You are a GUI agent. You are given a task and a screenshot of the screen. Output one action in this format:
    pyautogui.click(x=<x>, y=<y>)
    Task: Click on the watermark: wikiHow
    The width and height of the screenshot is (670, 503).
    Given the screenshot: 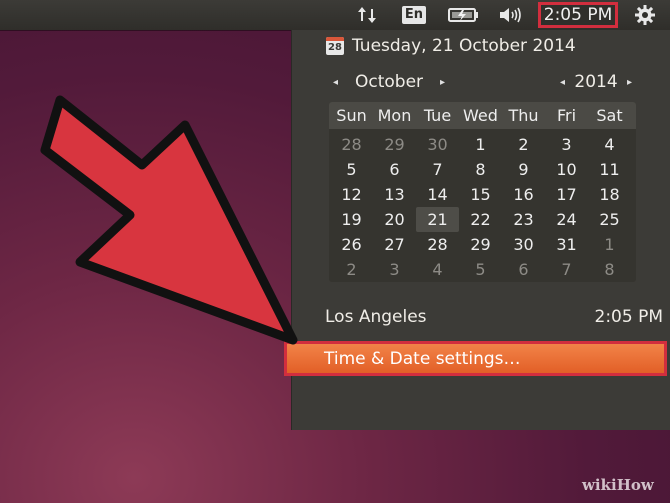 What is the action you would take?
    pyautogui.click(x=618, y=485)
    